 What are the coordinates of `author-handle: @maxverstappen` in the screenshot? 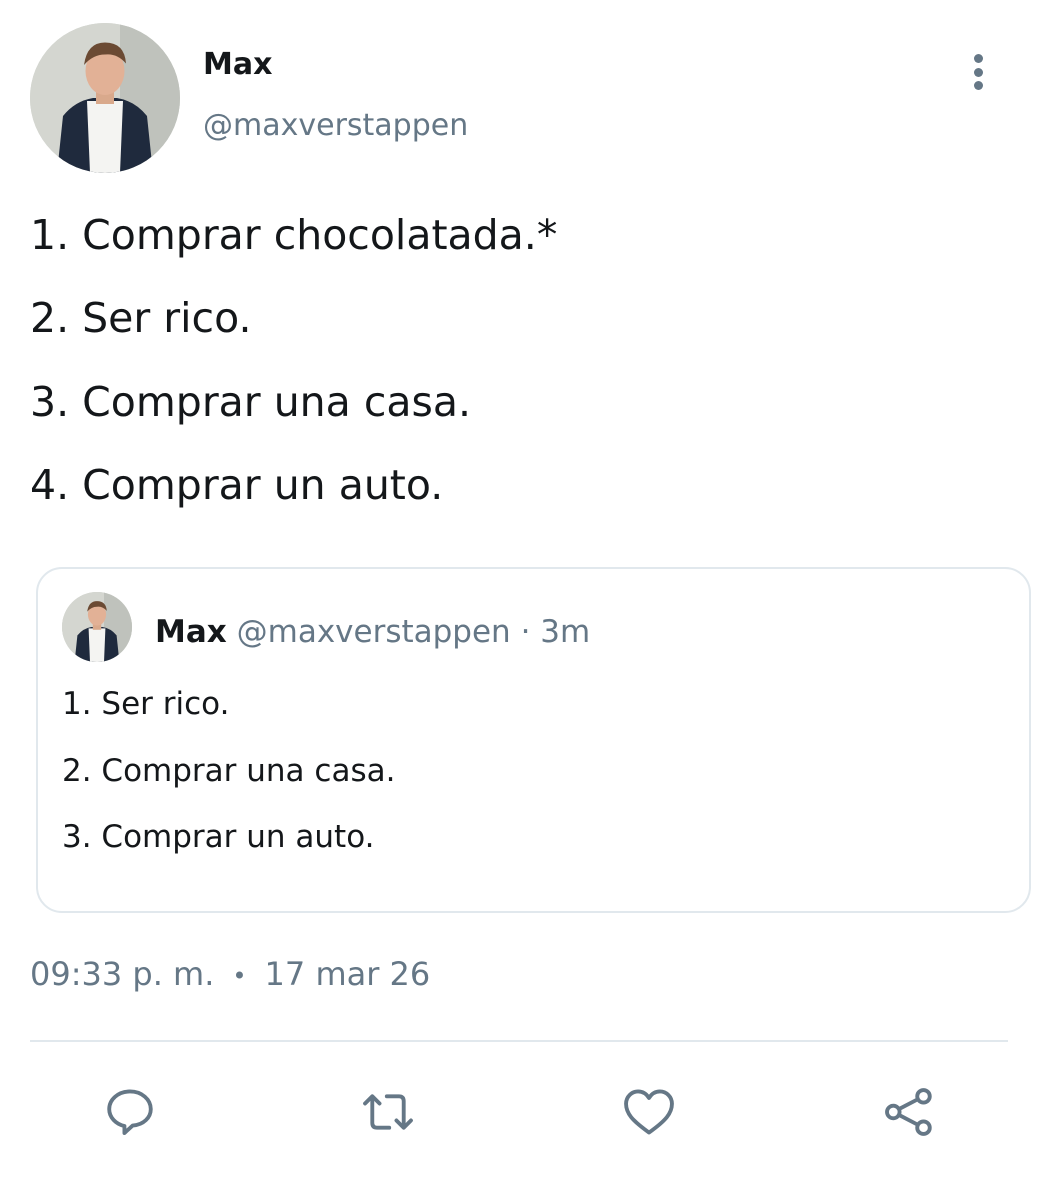 It's located at (335, 125).